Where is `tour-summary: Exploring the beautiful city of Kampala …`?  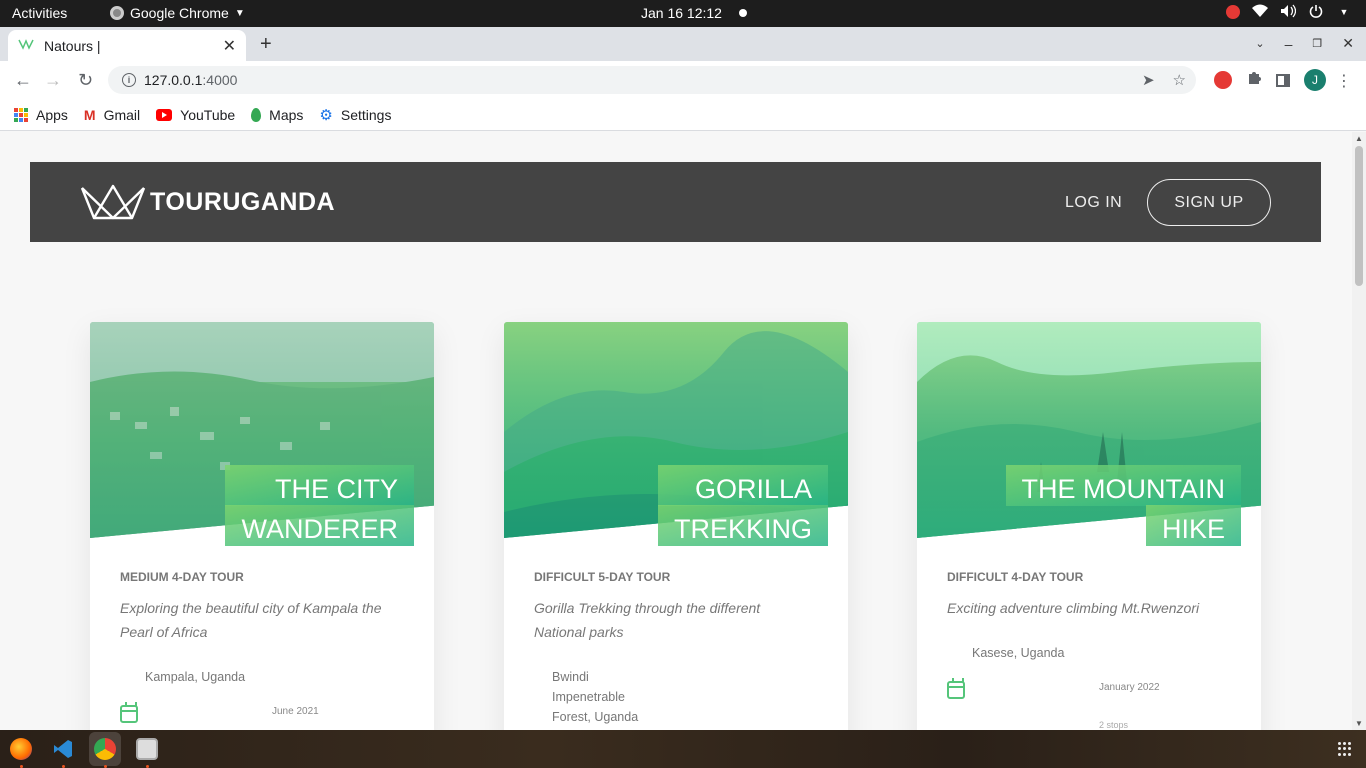
tour-summary: Exploring the beautiful city of Kampala … is located at coordinates (251, 620).